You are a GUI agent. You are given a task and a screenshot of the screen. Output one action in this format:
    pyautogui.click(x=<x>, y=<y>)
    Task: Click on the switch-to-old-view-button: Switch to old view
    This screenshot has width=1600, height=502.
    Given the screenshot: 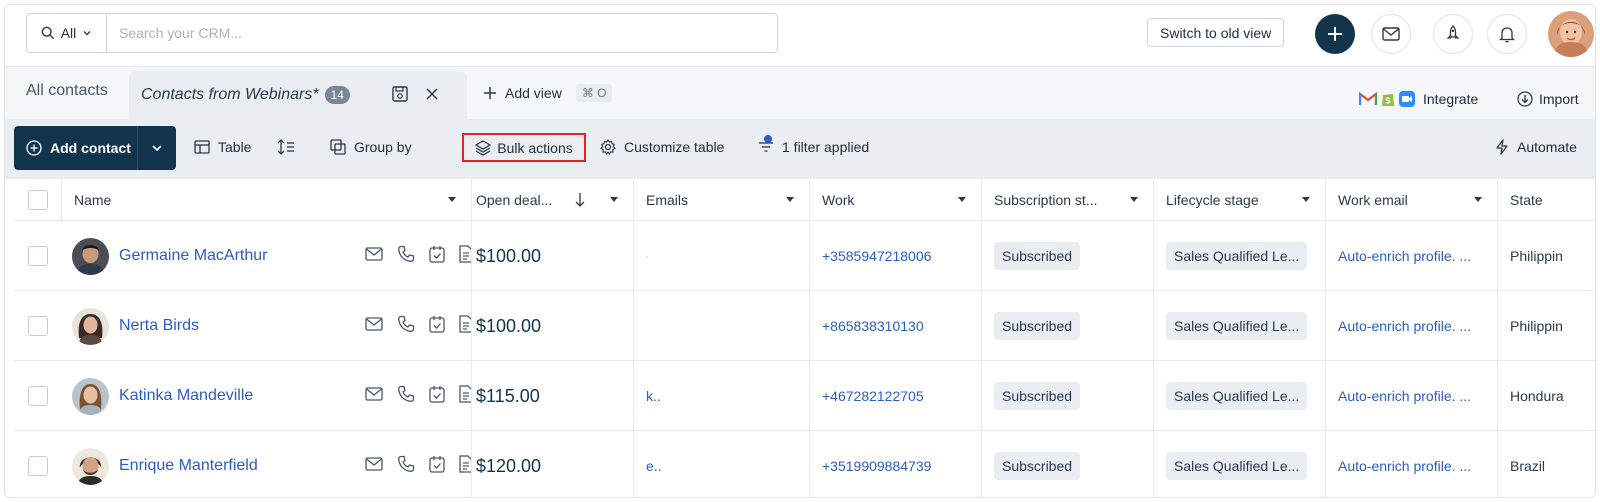 What is the action you would take?
    pyautogui.click(x=1216, y=32)
    